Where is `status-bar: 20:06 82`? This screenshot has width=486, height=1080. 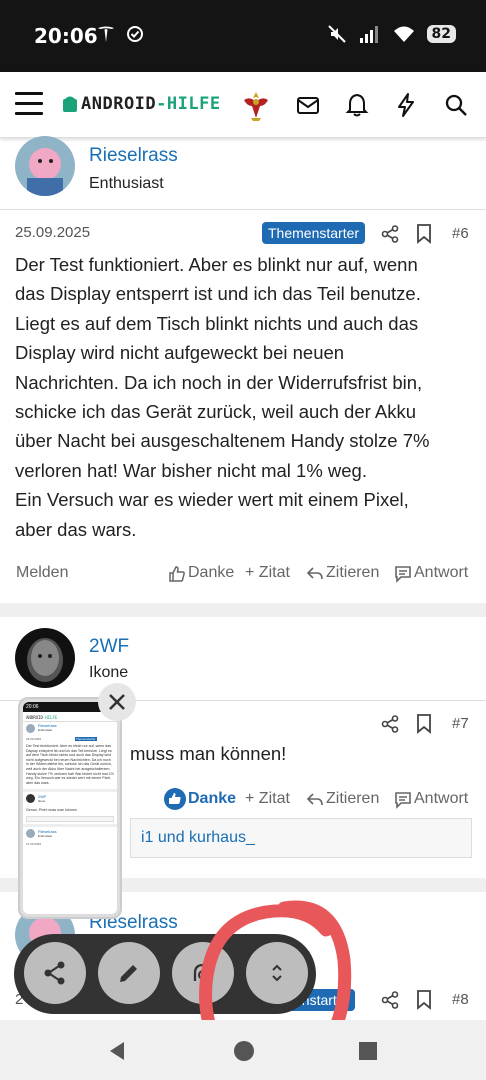 status-bar: 20:06 82 is located at coordinates (243, 36).